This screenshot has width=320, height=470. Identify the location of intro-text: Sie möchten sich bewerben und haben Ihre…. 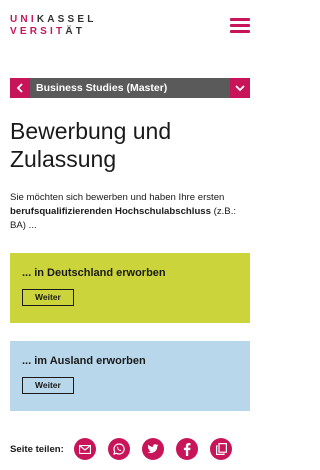
(130, 212).